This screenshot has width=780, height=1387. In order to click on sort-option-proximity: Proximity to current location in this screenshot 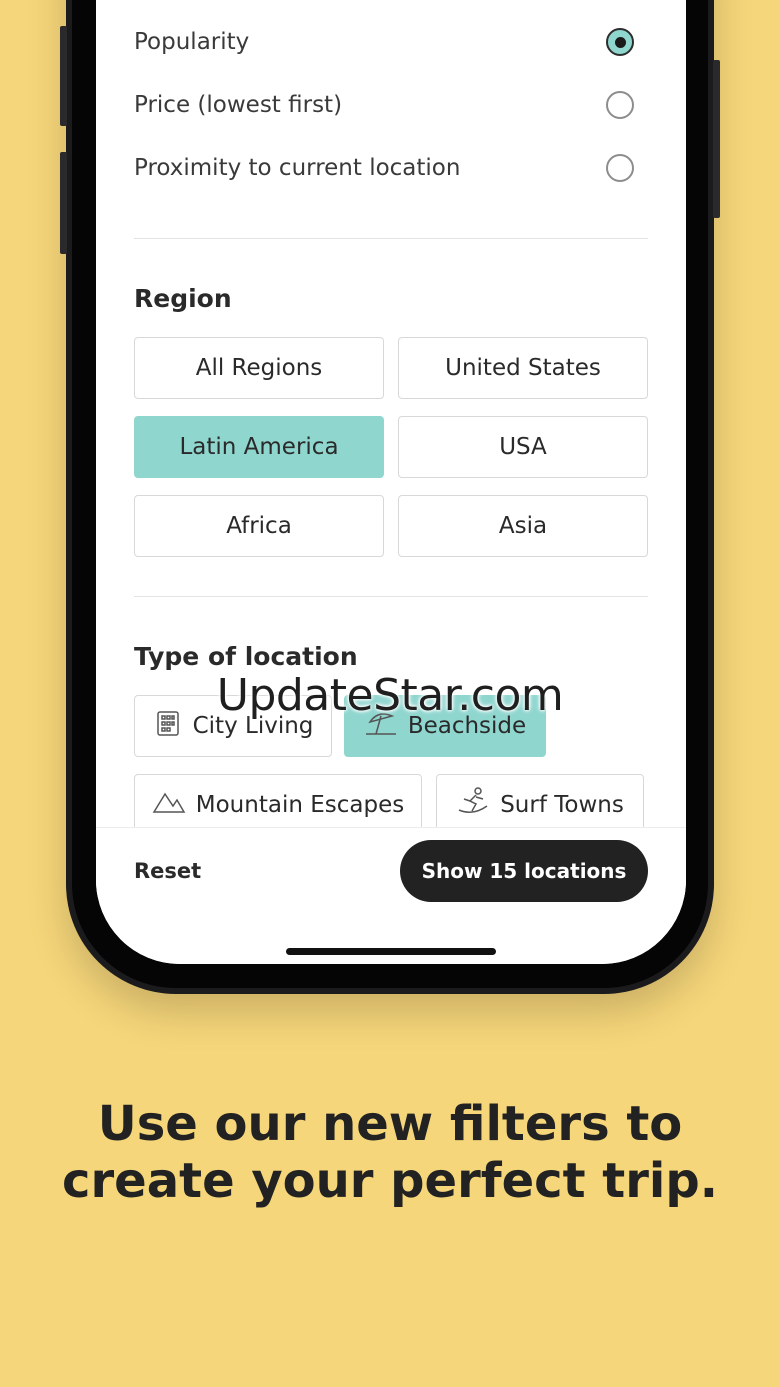, I will do `click(384, 168)`.